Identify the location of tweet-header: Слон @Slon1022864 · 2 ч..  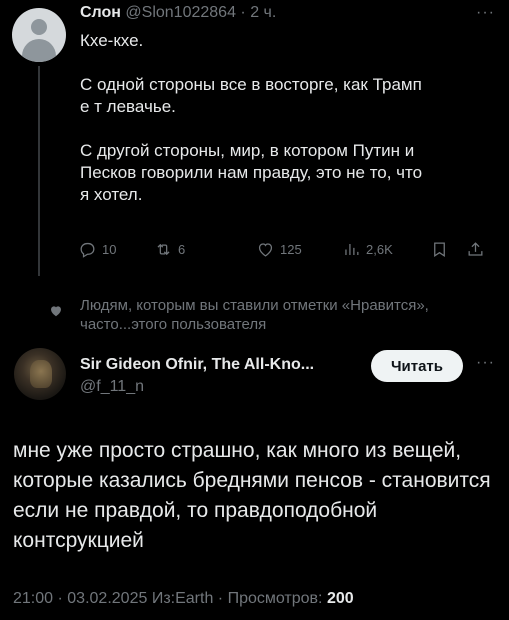
(178, 13).